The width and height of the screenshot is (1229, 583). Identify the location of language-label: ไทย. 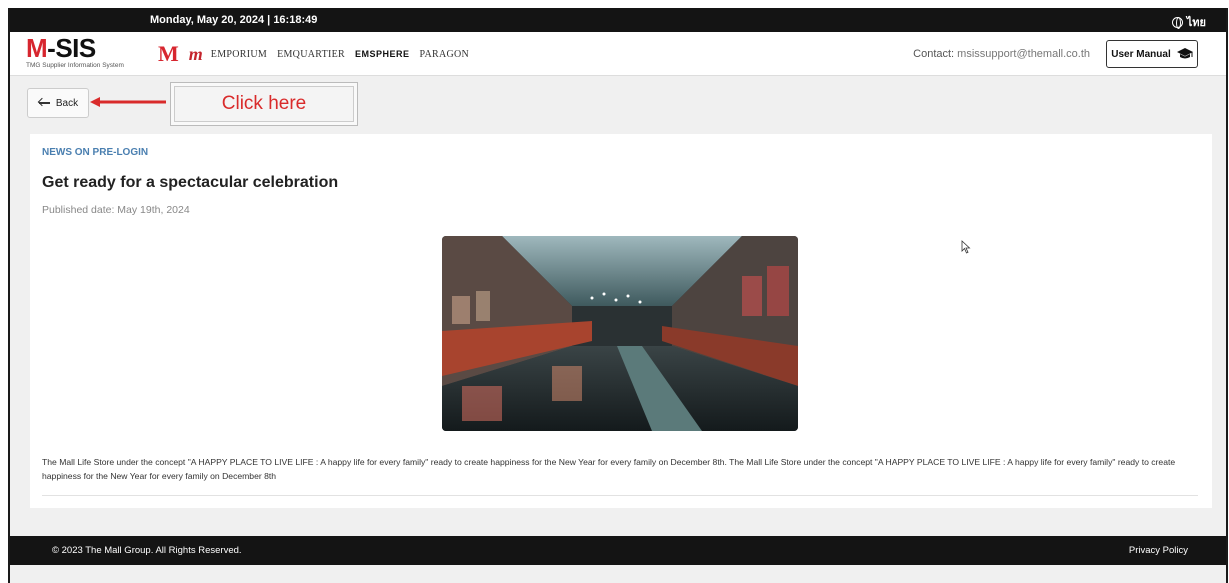
(1196, 23).